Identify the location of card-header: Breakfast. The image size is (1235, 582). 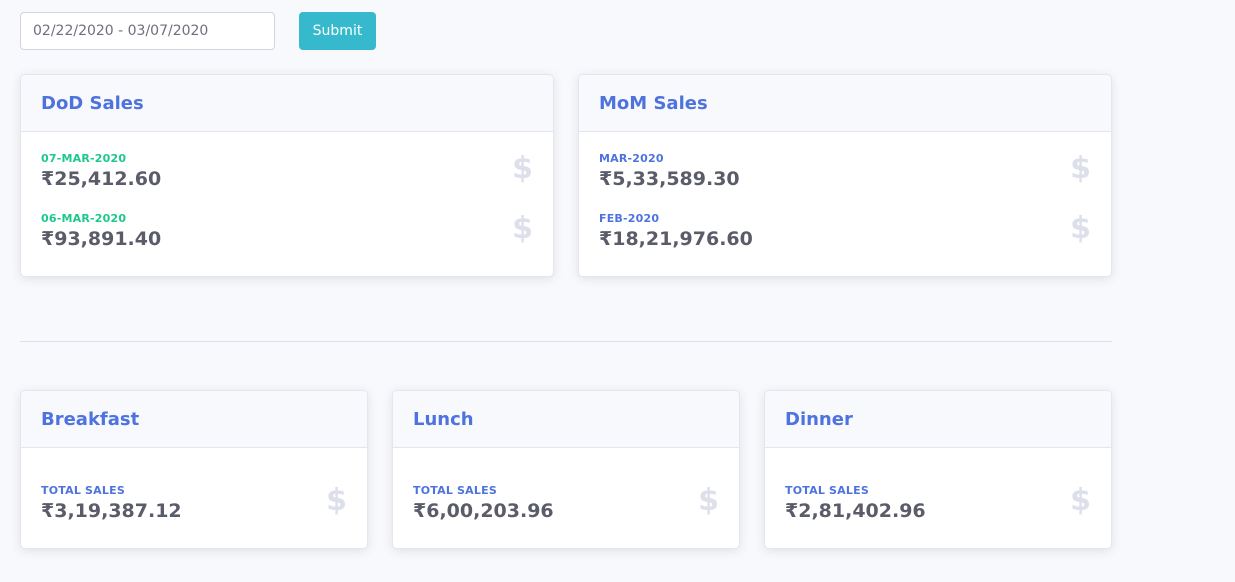
(194, 419).